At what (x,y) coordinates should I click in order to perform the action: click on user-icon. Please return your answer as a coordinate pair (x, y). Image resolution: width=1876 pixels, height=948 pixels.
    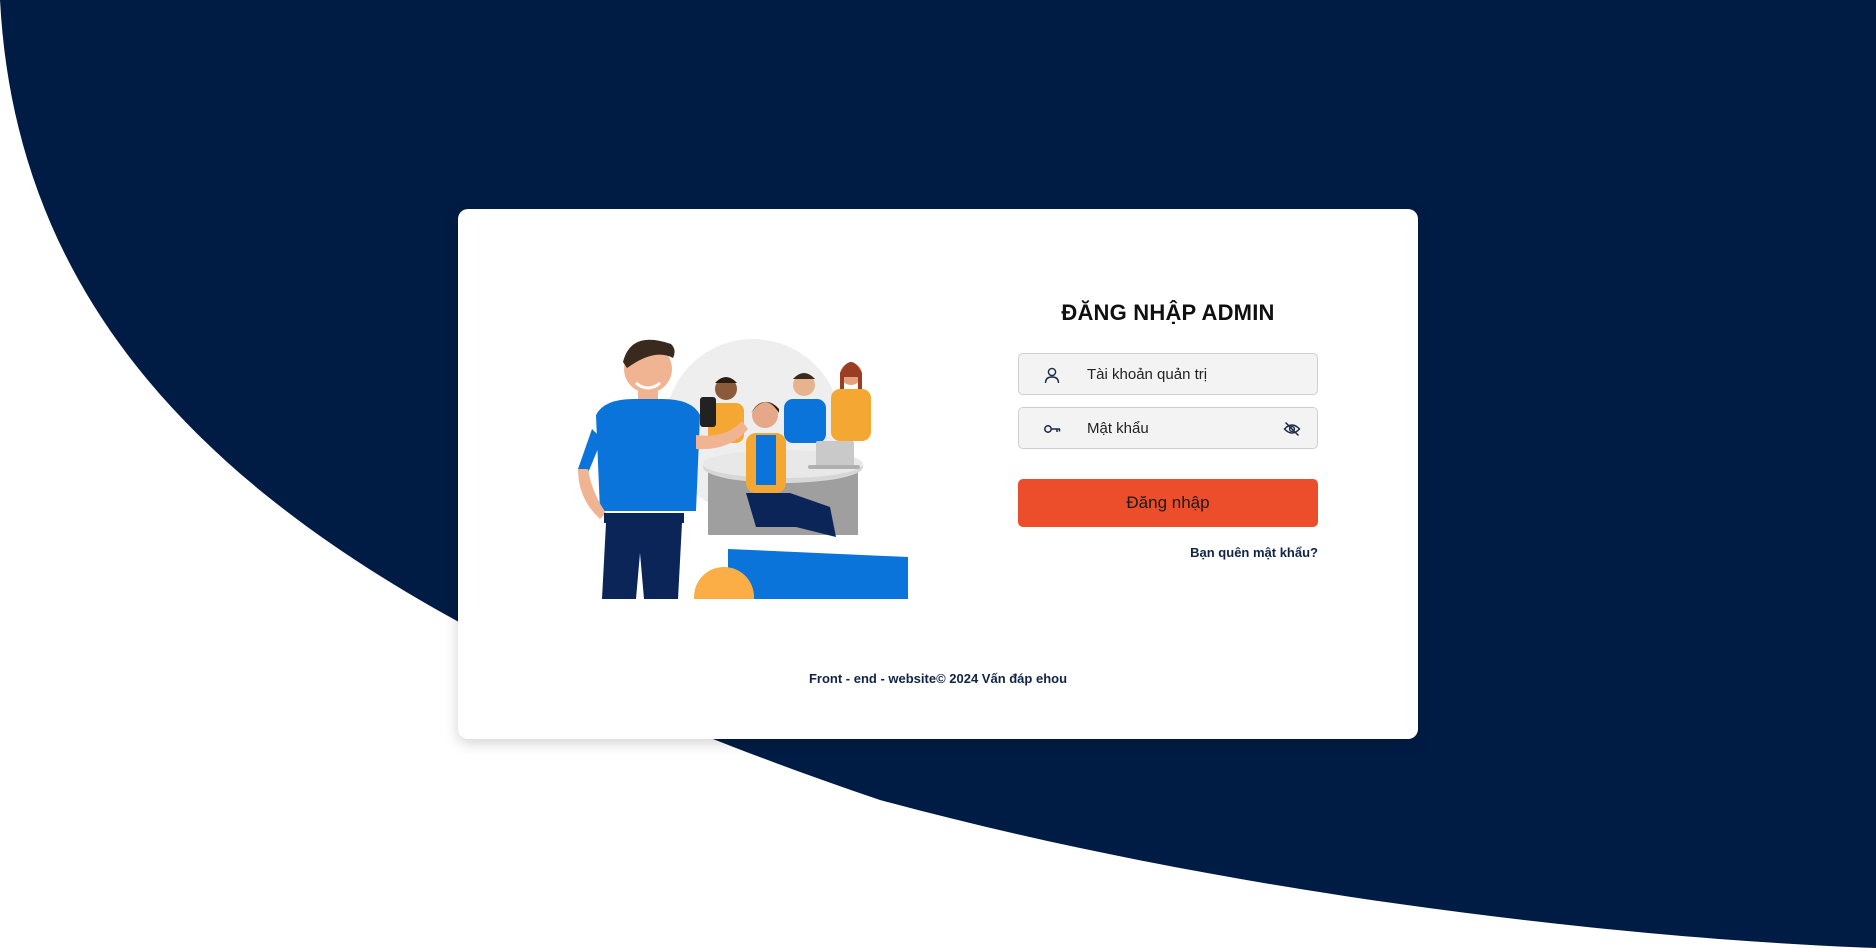
    Looking at the image, I should click on (1052, 375).